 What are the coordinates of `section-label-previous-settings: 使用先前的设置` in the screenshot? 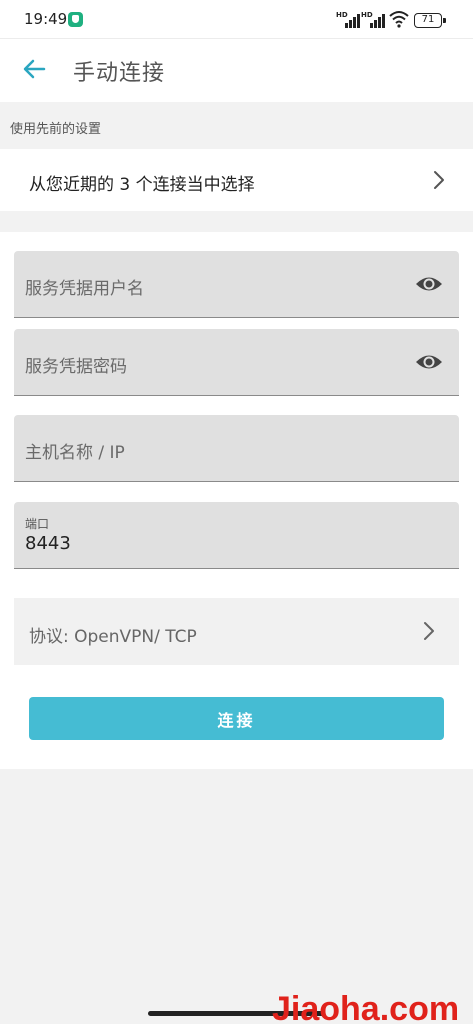 It's located at (56, 129).